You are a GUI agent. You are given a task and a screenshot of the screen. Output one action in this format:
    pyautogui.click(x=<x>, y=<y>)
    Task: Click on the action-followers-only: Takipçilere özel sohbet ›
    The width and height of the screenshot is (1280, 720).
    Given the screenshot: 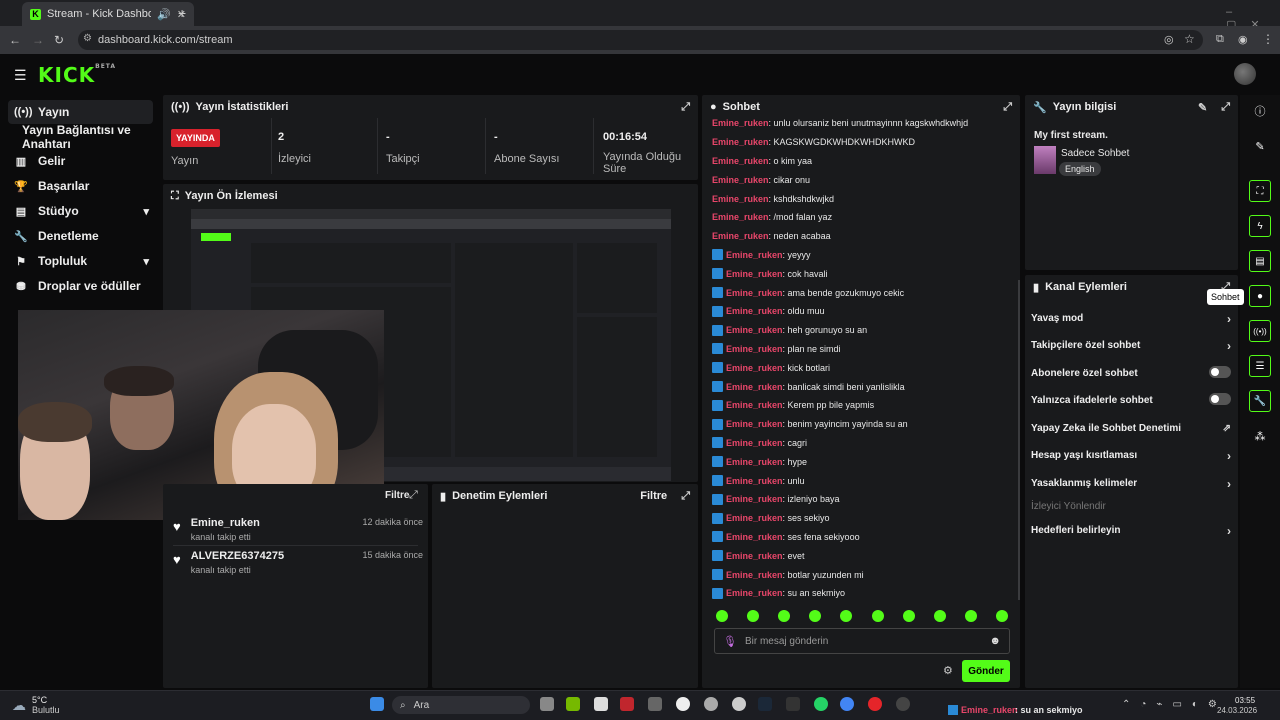 What is the action you would take?
    pyautogui.click(x=1131, y=346)
    